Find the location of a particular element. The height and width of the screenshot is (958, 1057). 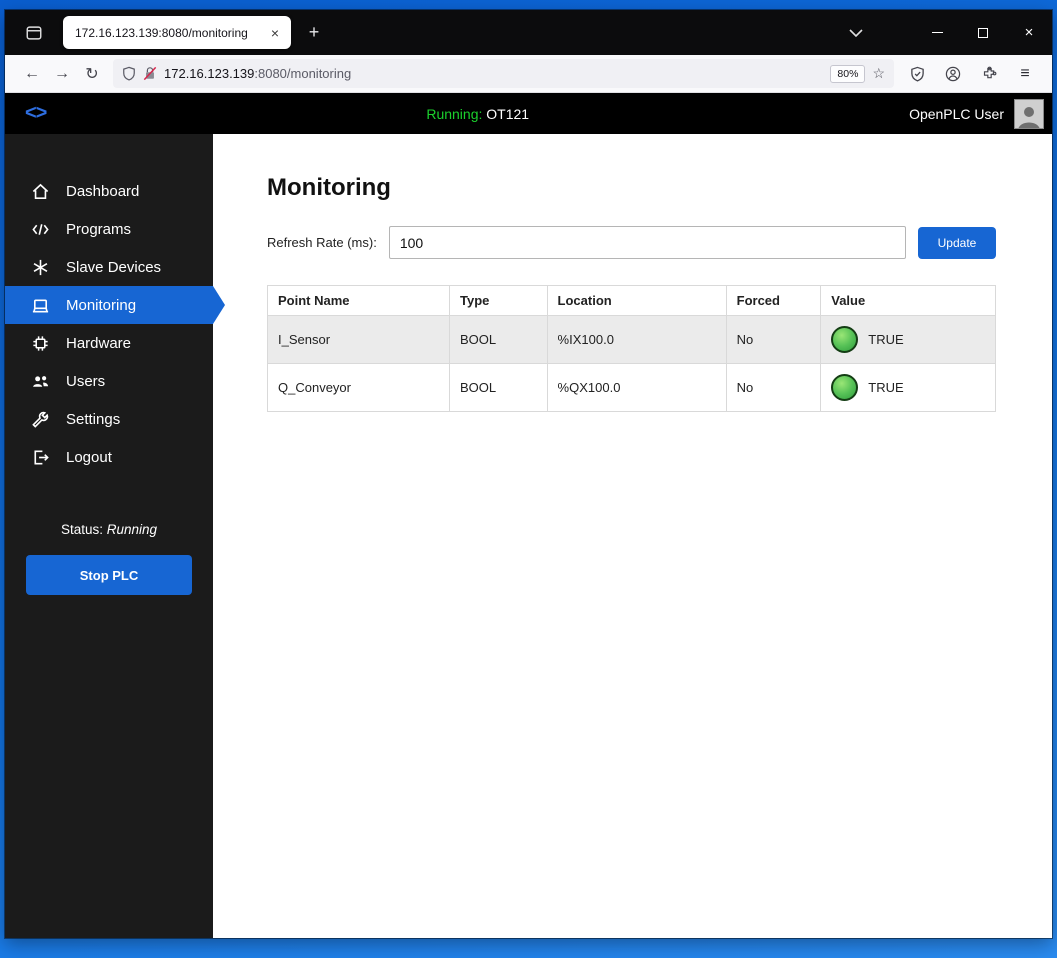

running-label: Running: is located at coordinates (454, 113).